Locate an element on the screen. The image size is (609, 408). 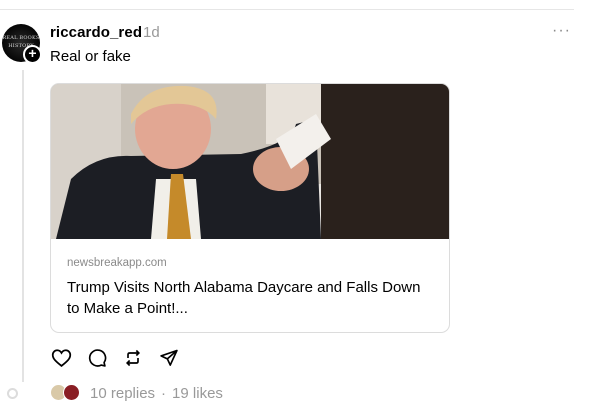
like-button is located at coordinates (61, 358).